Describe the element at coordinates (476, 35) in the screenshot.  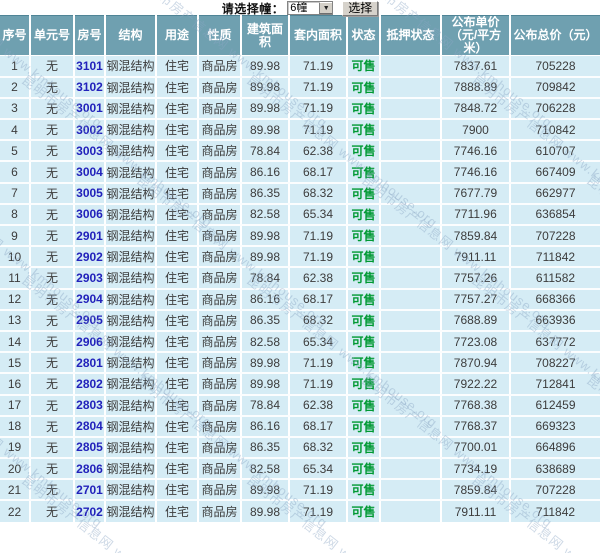
I see `col-header-unit-price: 公布单价（元/平方米）` at that location.